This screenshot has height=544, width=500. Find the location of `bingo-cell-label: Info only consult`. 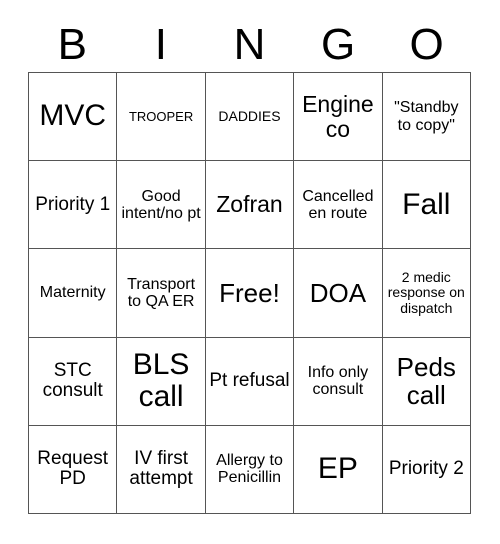

bingo-cell-label: Info only consult is located at coordinates (338, 381).